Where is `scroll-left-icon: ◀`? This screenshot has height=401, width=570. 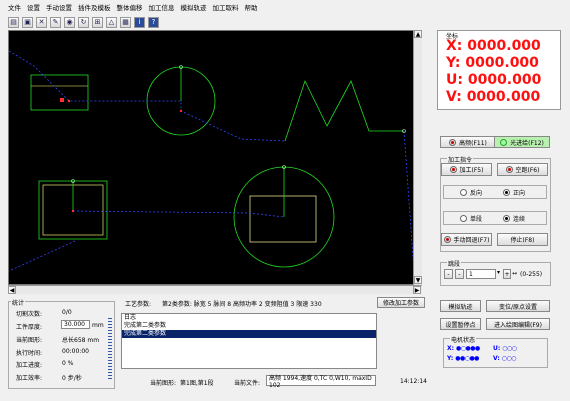
scroll-left-icon: ◀ is located at coordinates (12, 290).